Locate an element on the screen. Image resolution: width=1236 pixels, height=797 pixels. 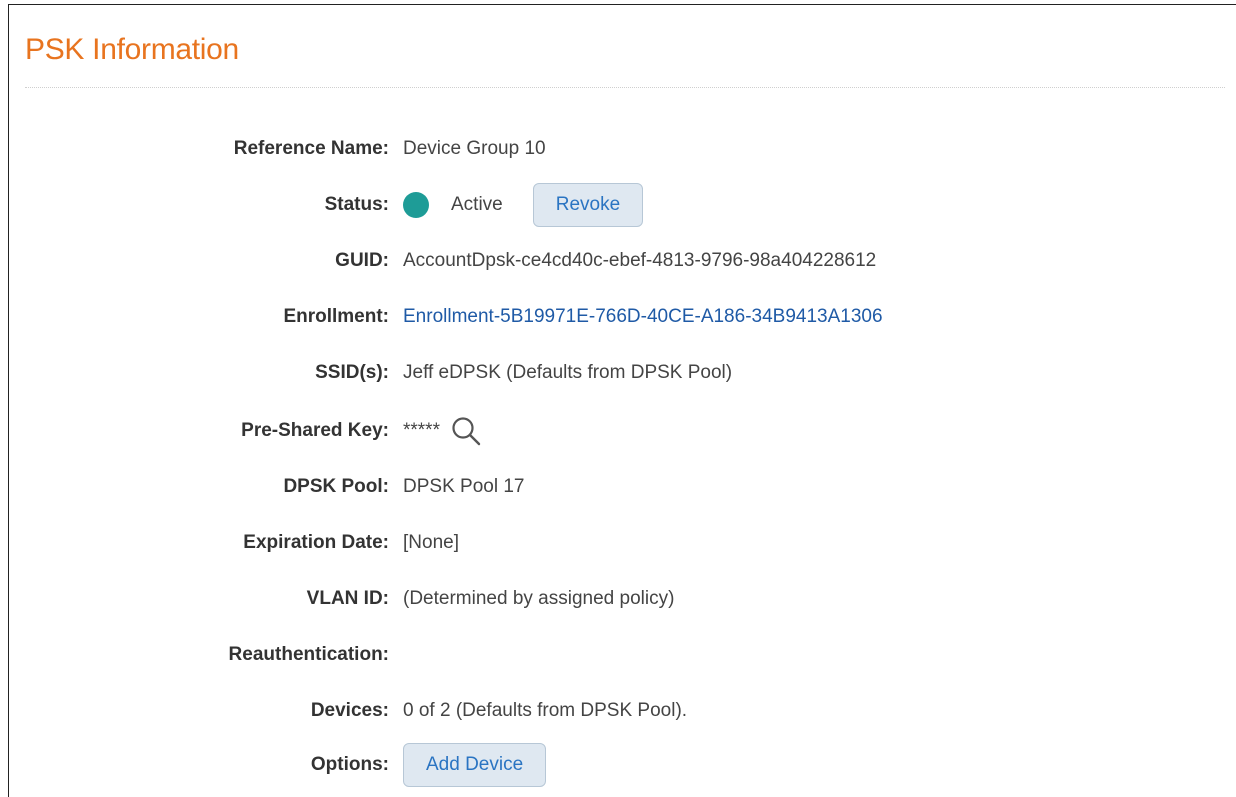
vlan-id-label: VLAN ID: is located at coordinates (347, 598).